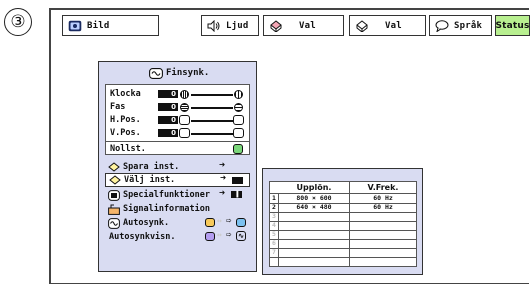  I want to click on resolution-cell: 640 × 480, so click(314, 207).